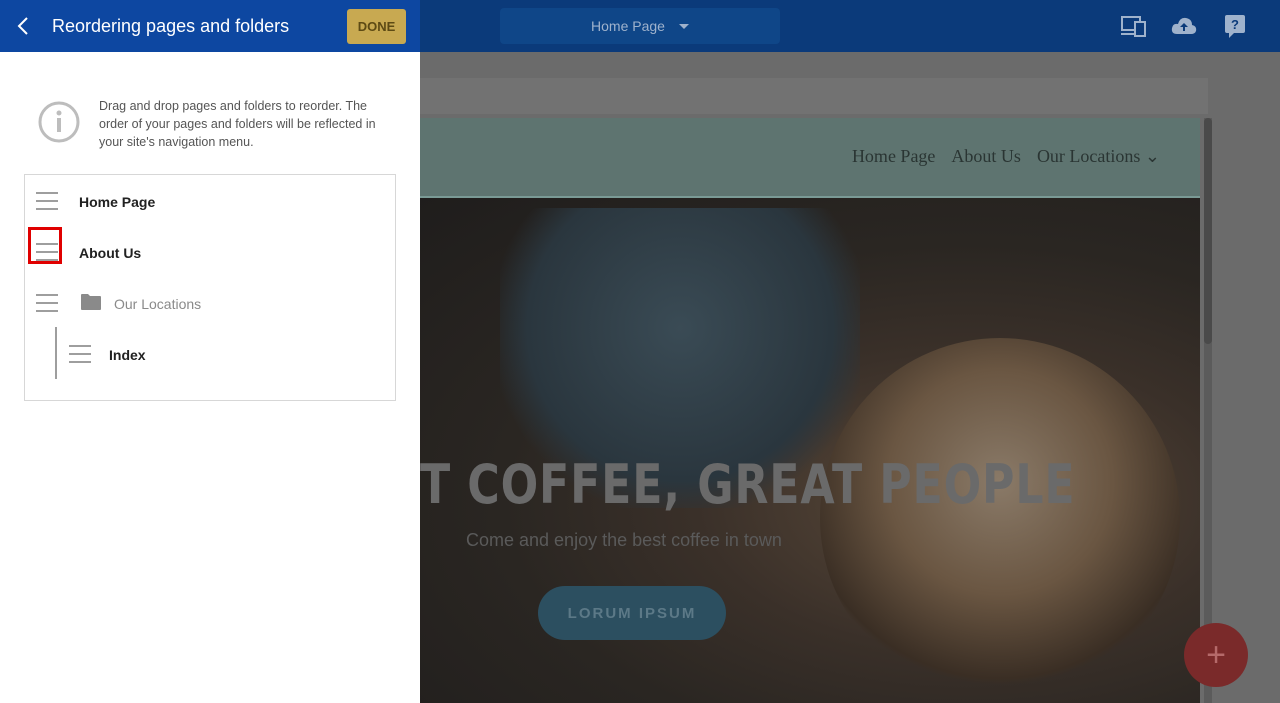 The height and width of the screenshot is (703, 1280). What do you see at coordinates (210, 201) in the screenshot?
I see `list-item-home-page: Home Page` at bounding box center [210, 201].